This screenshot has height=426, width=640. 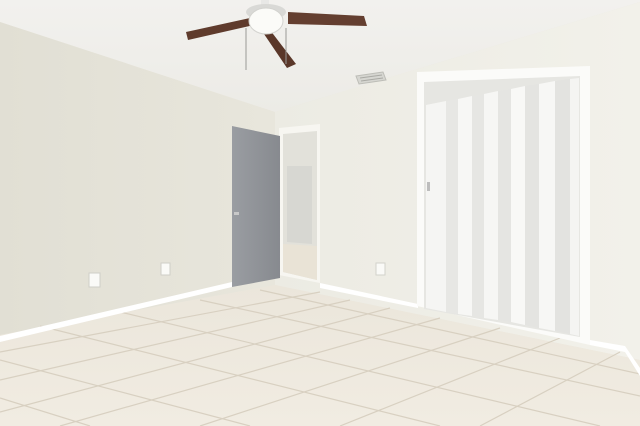 What do you see at coordinates (236, 213) in the screenshot?
I see `door-handle` at bounding box center [236, 213].